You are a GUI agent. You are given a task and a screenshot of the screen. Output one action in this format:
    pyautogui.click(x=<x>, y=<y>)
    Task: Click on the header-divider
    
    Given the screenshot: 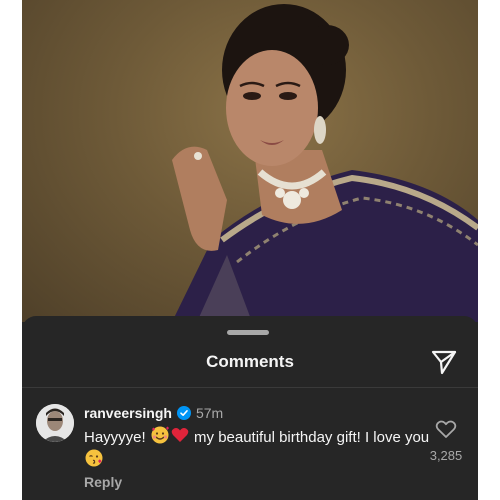 What is the action you would take?
    pyautogui.click(x=250, y=387)
    